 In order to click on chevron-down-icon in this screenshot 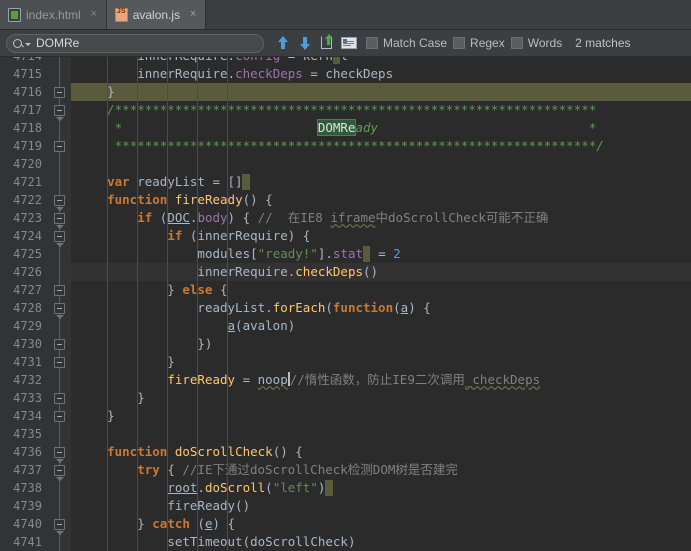, I will do `click(28, 44)`.